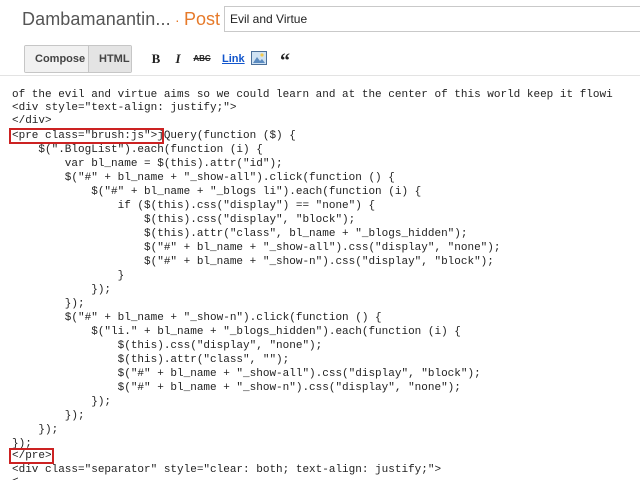 The width and height of the screenshot is (640, 480). Describe the element at coordinates (194, 206) in the screenshot. I see `code-line: if ($(this).css("display") == "none") {` at that location.